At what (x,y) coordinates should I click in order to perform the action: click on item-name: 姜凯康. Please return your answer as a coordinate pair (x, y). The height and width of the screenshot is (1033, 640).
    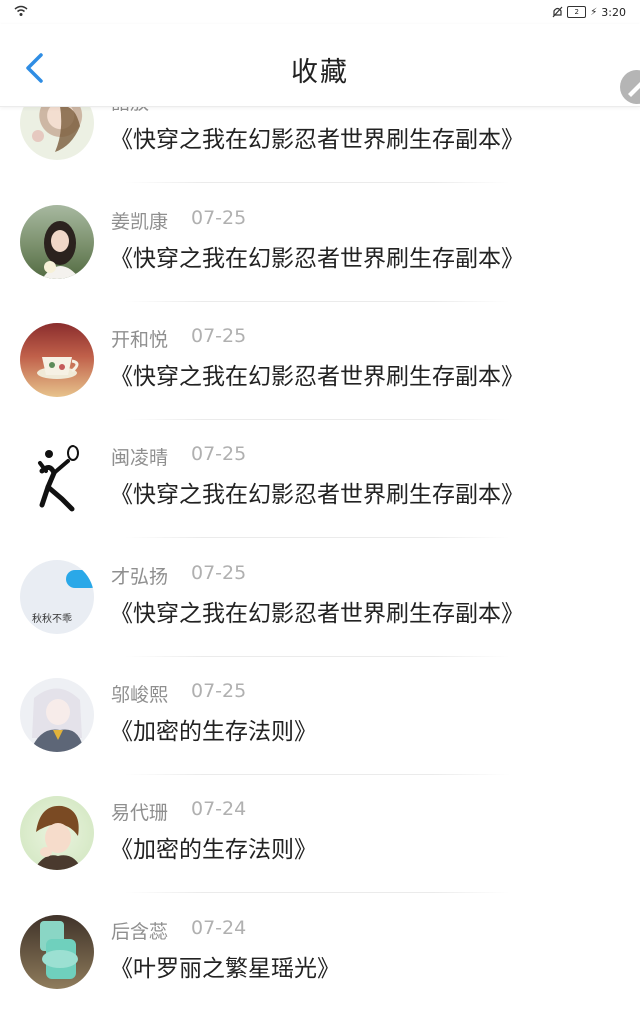
    Looking at the image, I should click on (140, 222).